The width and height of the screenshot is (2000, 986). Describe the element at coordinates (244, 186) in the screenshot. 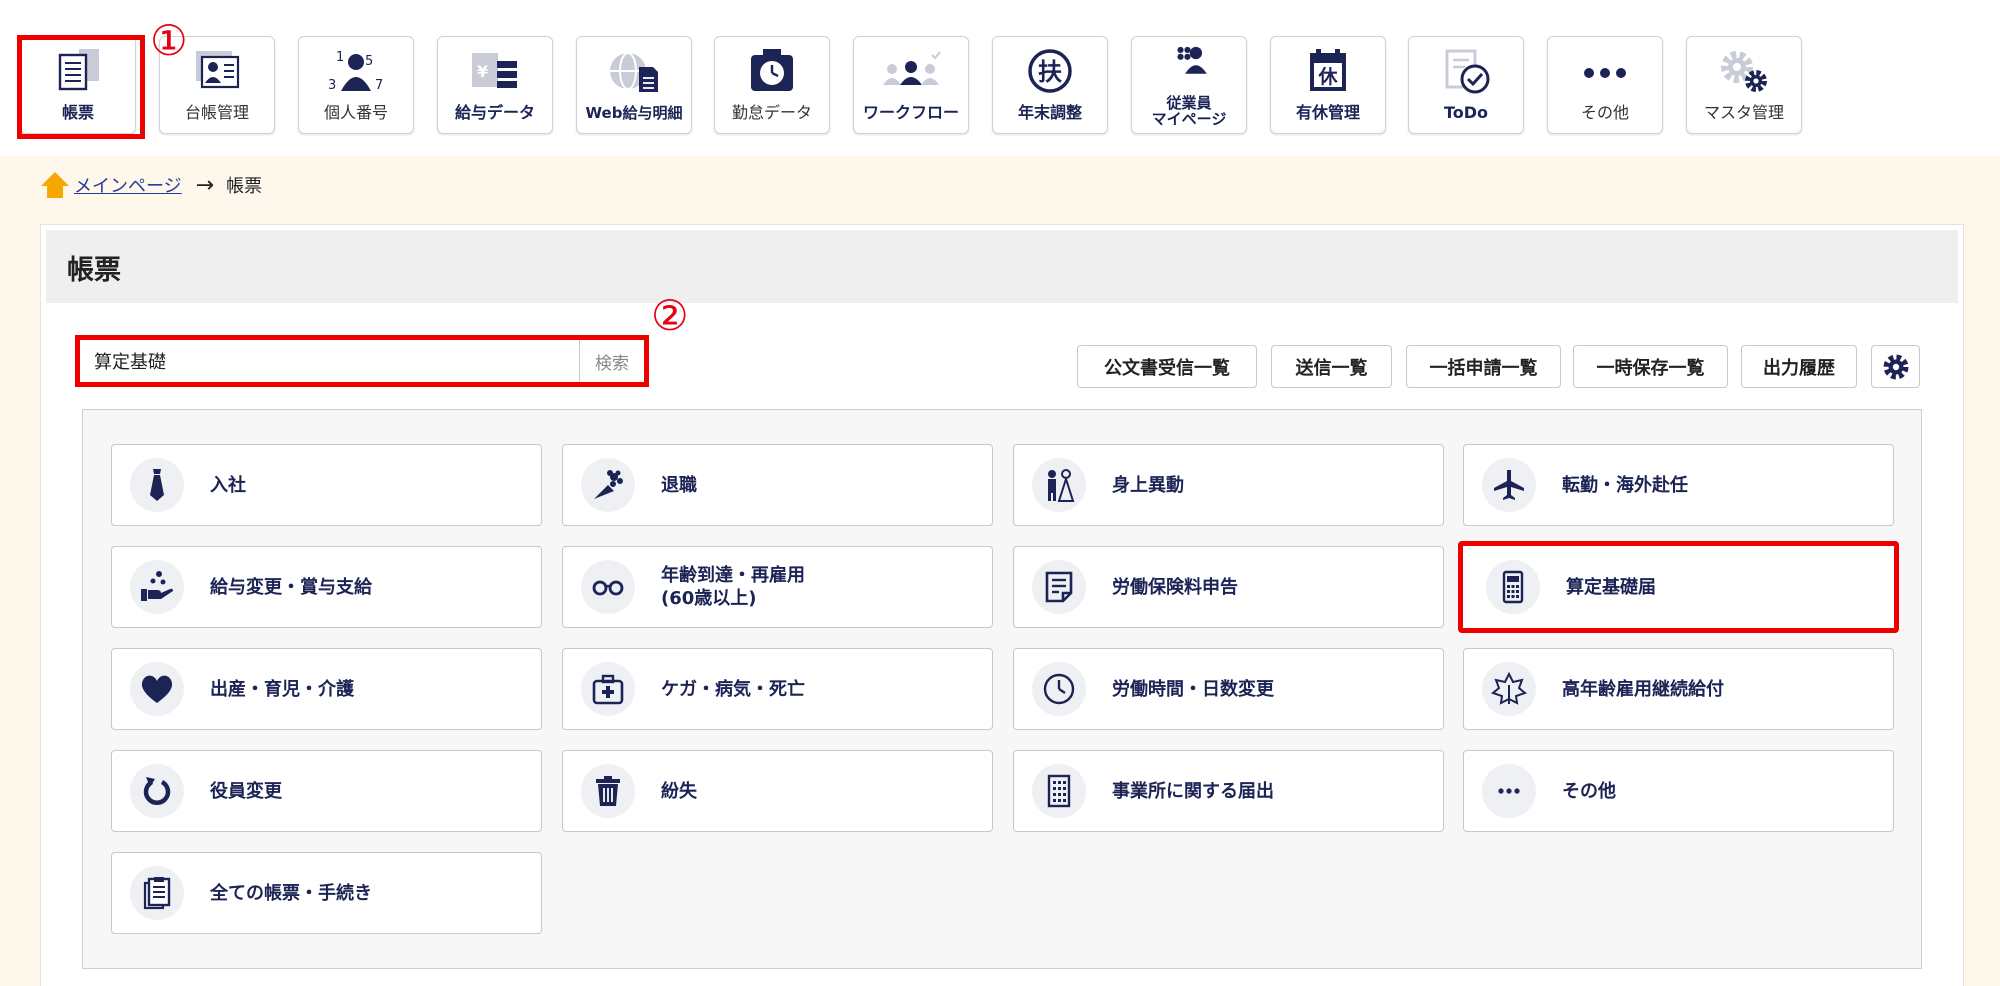

I see `breadcrumb-current: 帳票` at that location.